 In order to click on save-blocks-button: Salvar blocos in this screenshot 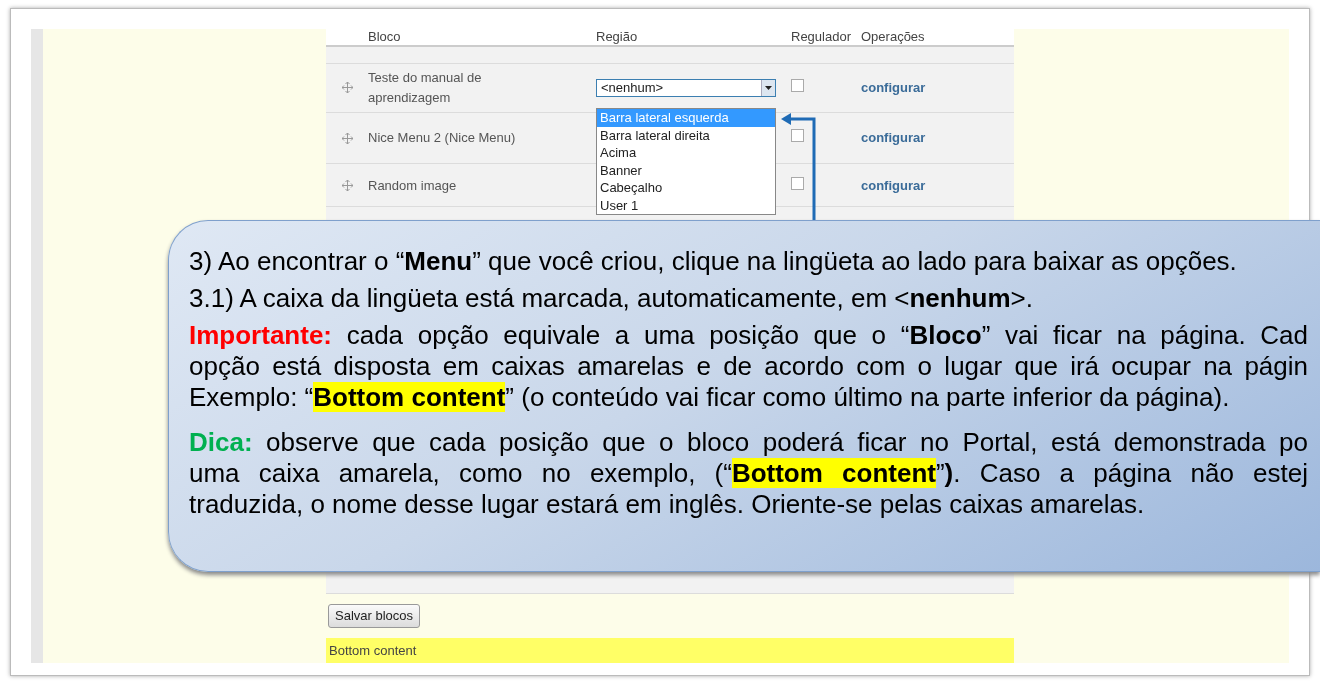, I will do `click(374, 616)`.